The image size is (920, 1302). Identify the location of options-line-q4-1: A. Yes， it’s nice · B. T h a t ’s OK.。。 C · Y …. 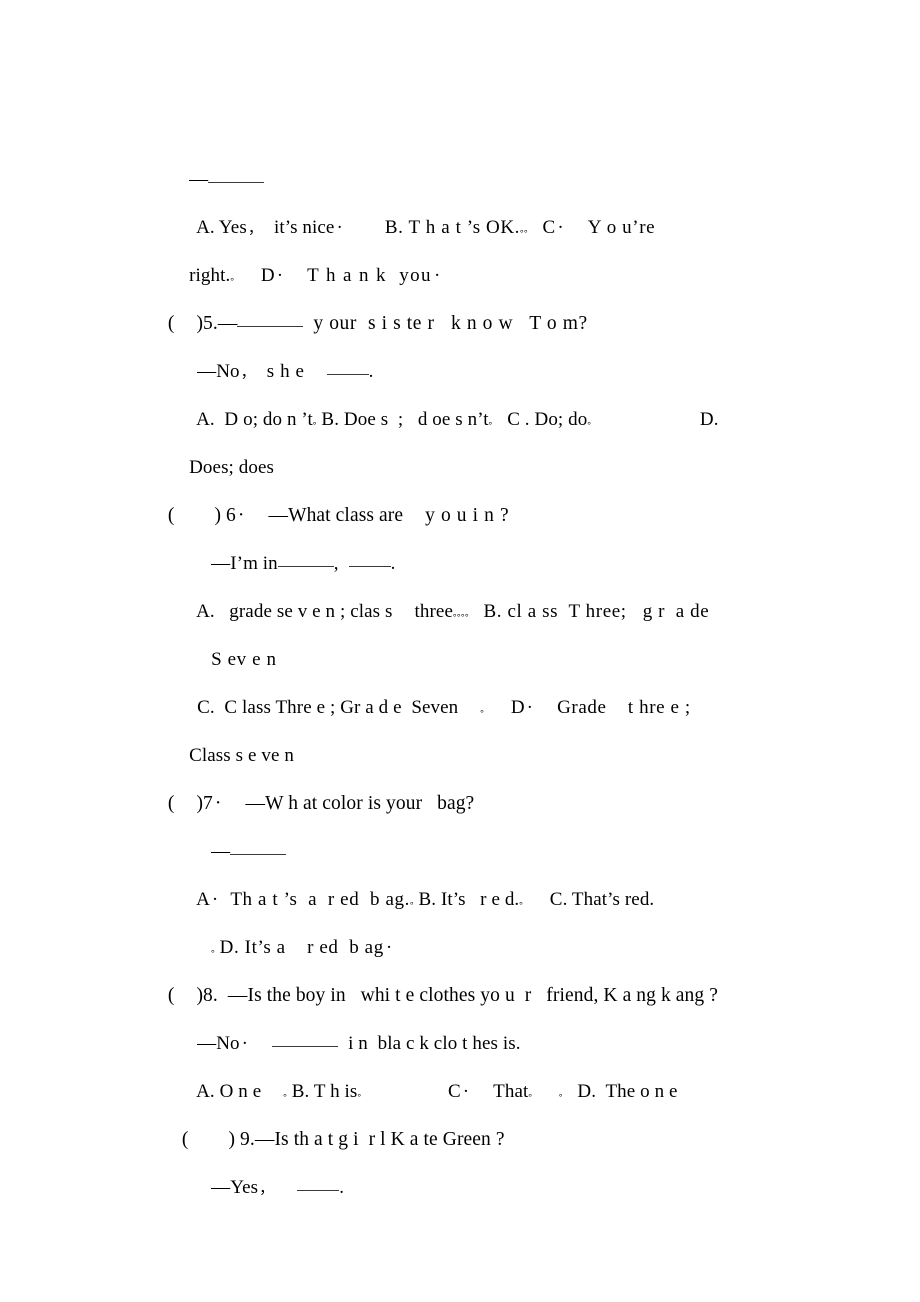
(464, 197).